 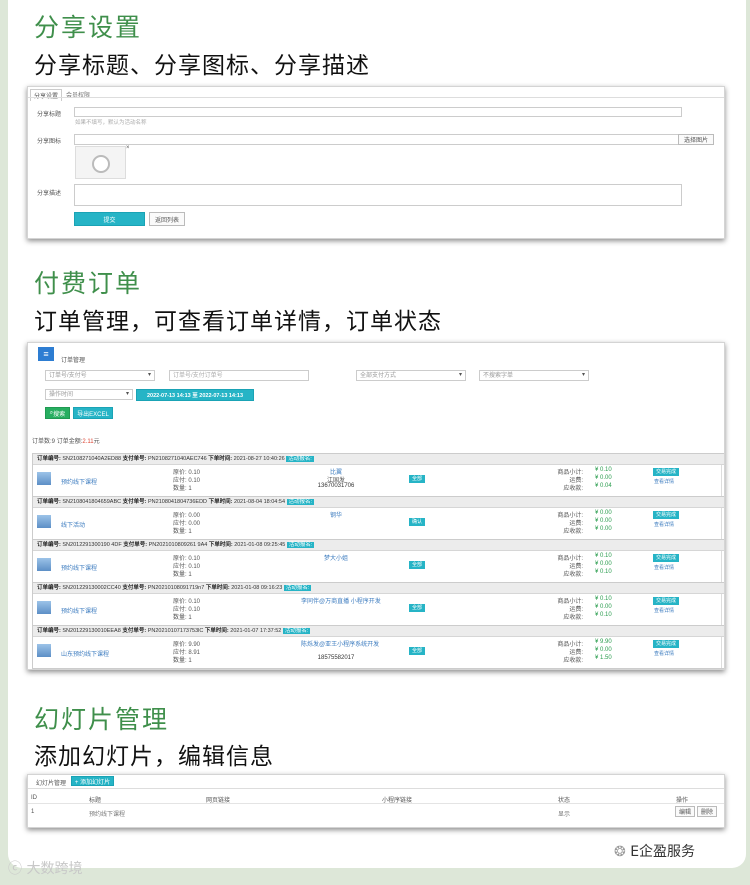 What do you see at coordinates (93, 413) in the screenshot?
I see `export-excel-button: 导出EXCEL` at bounding box center [93, 413].